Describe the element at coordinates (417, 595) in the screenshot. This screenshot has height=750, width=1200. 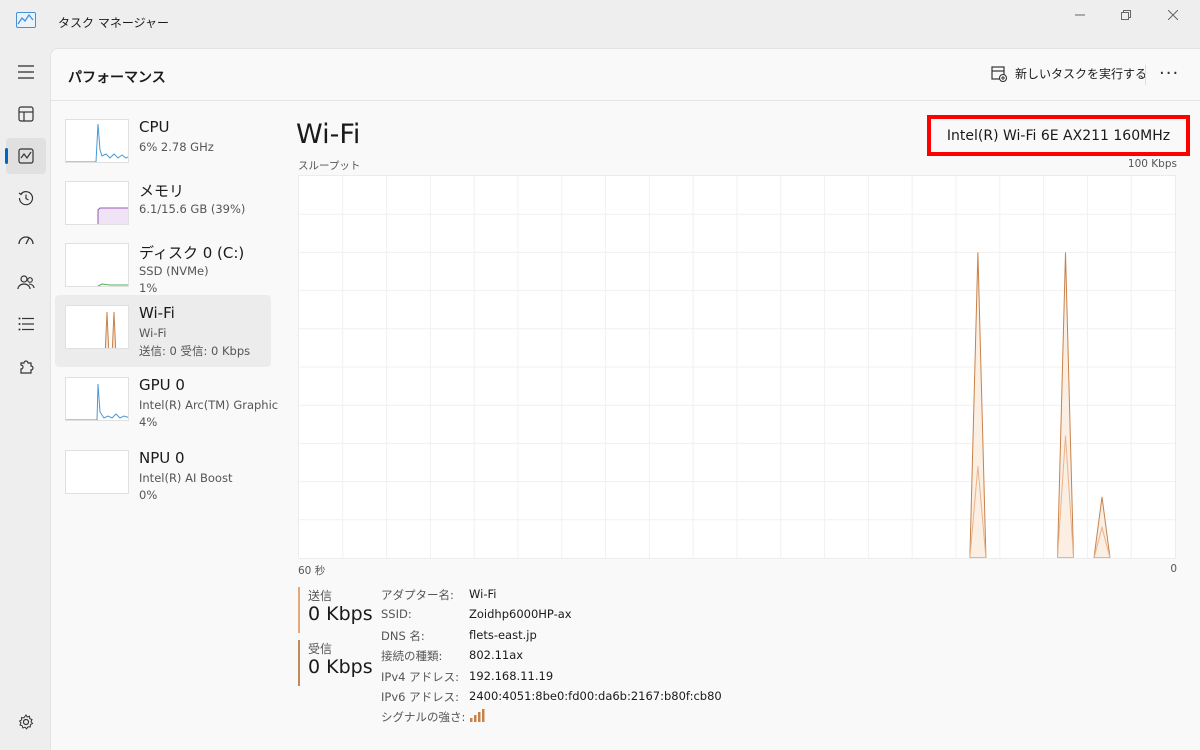
I see `property-key: アダプター名:` at that location.